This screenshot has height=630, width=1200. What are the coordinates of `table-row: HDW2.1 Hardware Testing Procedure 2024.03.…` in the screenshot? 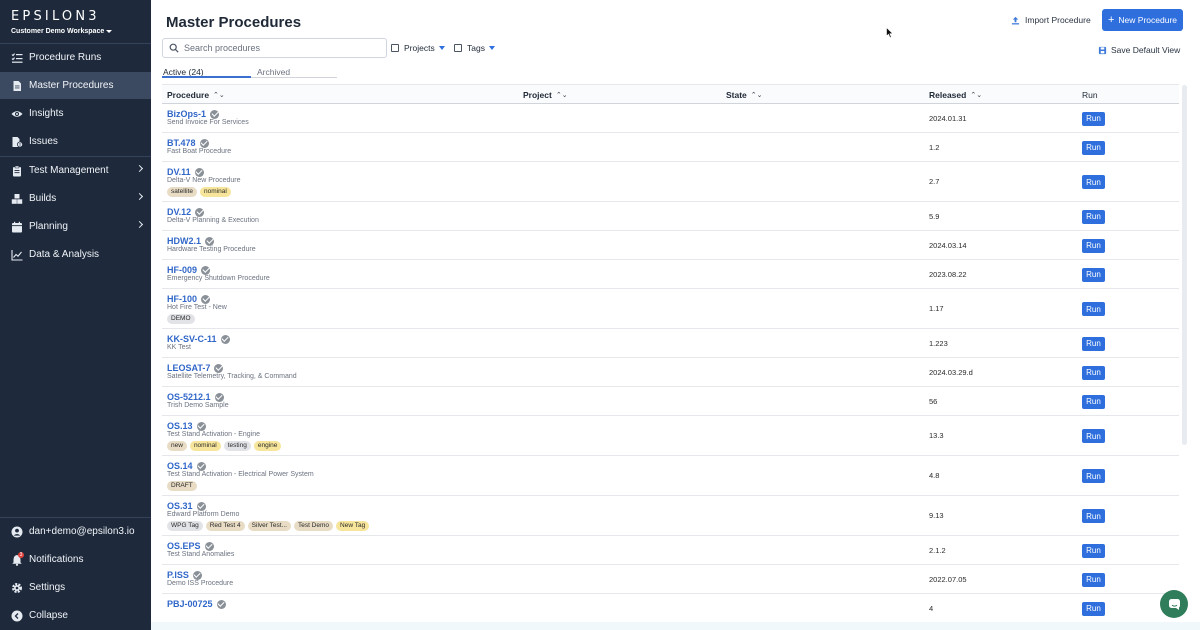 It's located at (670, 245).